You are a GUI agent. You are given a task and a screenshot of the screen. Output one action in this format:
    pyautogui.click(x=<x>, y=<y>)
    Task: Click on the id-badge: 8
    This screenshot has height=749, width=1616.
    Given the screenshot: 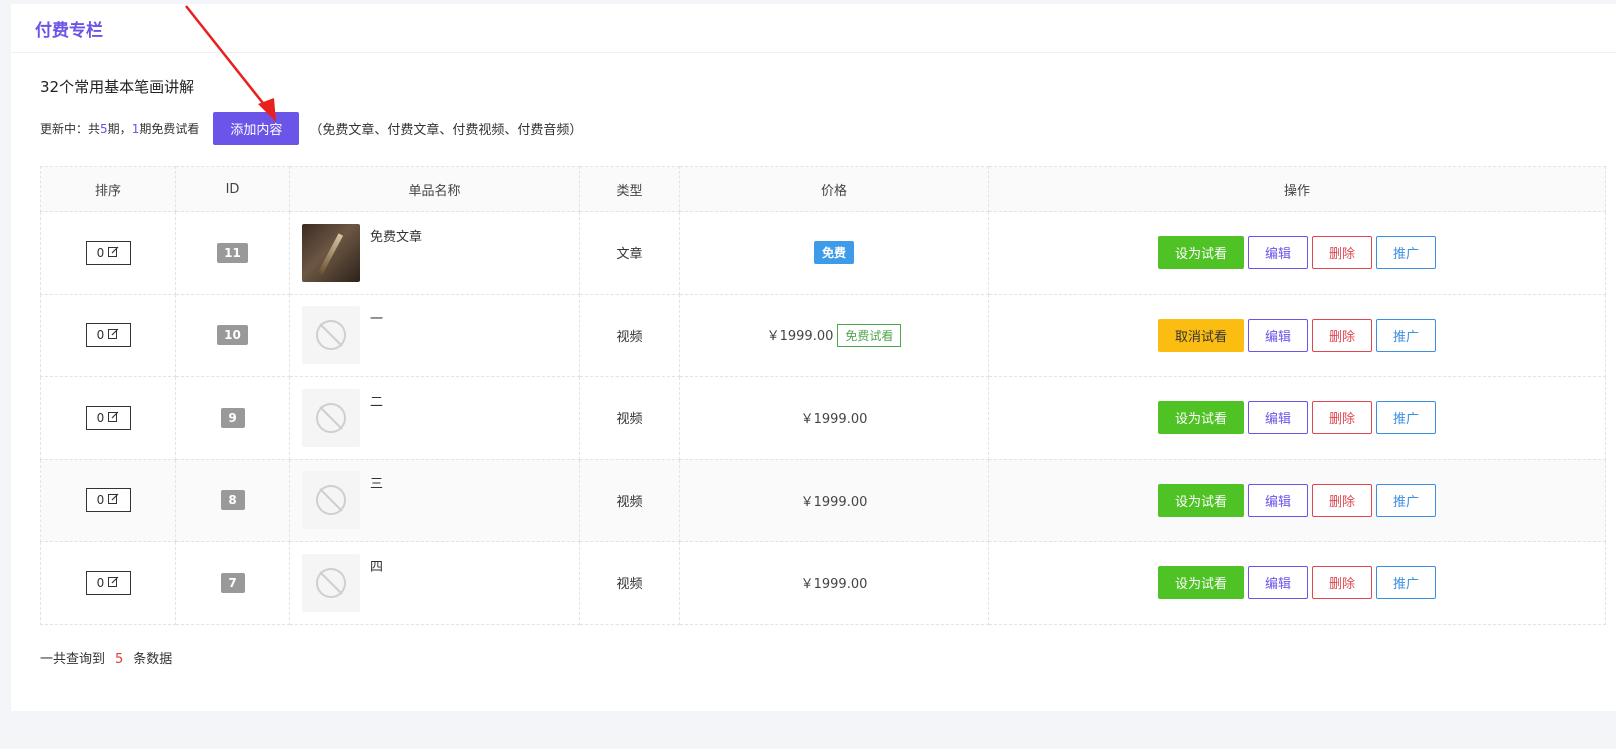 What is the action you would take?
    pyautogui.click(x=232, y=500)
    